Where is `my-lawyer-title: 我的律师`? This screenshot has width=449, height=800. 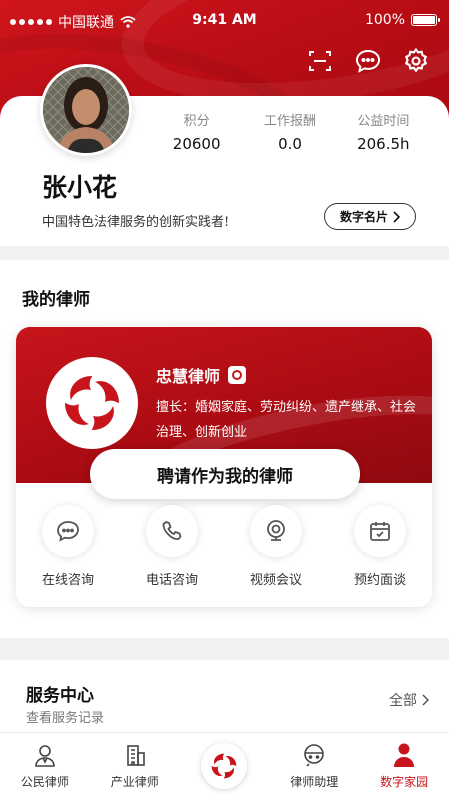 my-lawyer-title: 我的律师 is located at coordinates (56, 300).